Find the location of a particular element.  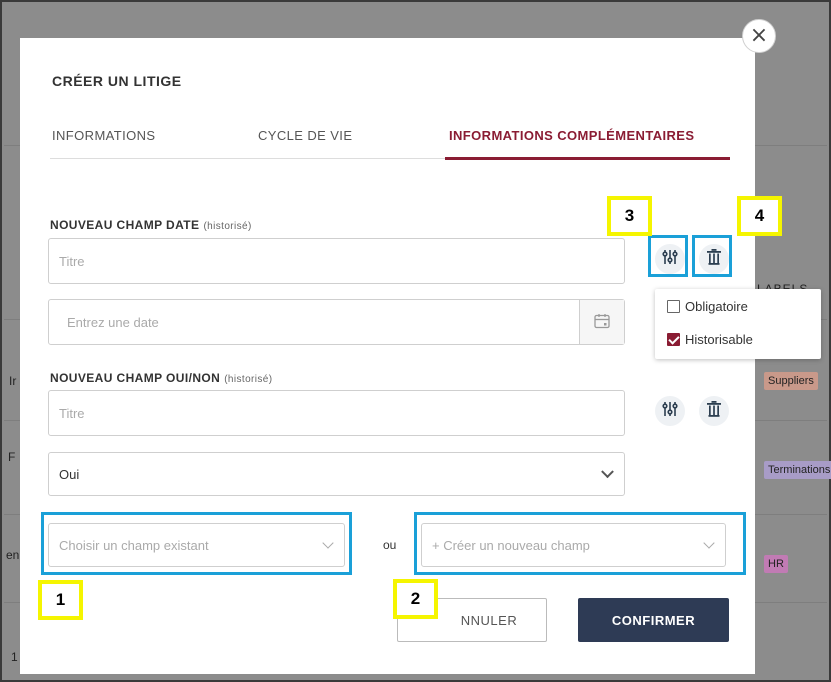

yesno-value: Oui is located at coordinates (69, 474).